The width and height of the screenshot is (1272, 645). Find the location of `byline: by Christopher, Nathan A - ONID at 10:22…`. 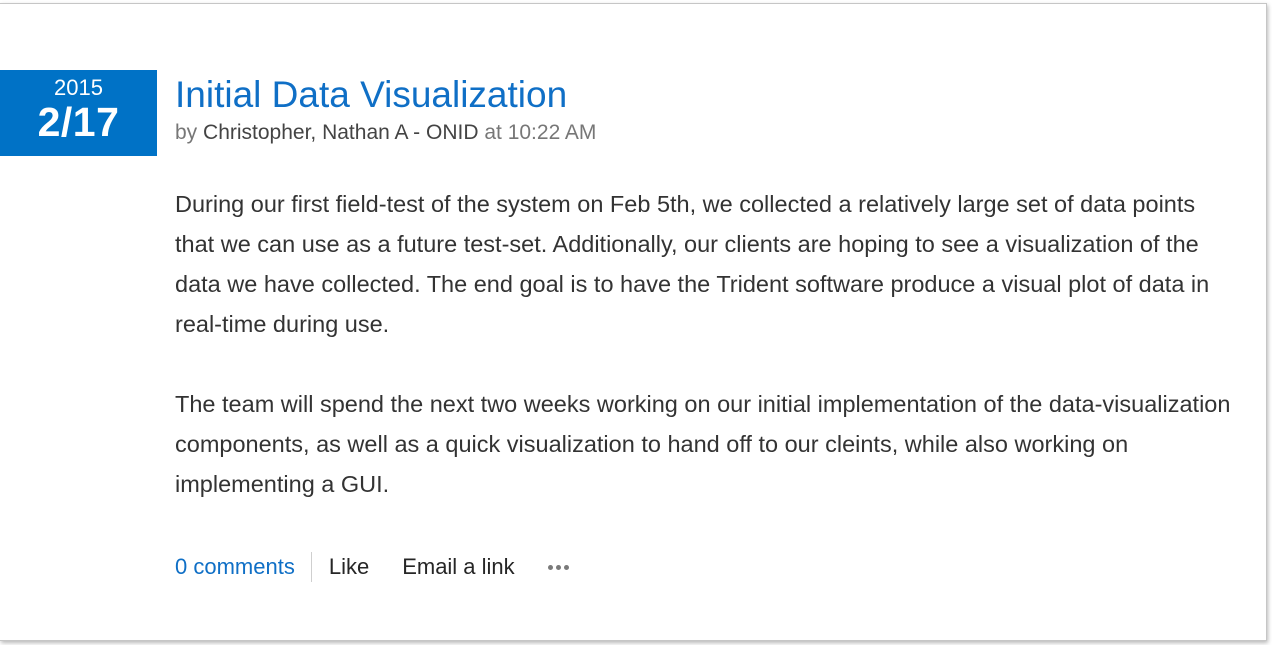

byline: by Christopher, Nathan A - ONID at 10:22… is located at coordinates (385, 133).